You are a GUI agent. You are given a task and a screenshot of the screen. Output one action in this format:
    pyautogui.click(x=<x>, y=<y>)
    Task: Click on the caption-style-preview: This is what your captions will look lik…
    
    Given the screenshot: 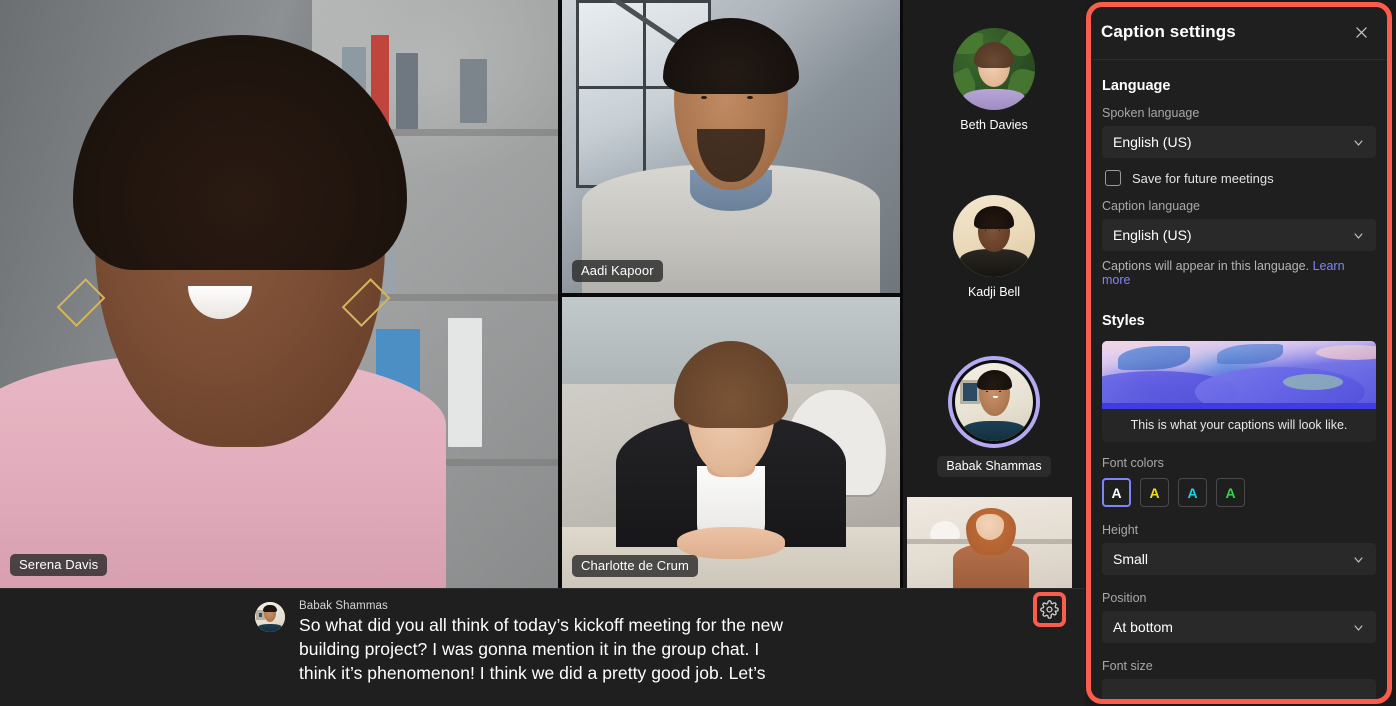 What is the action you would take?
    pyautogui.click(x=1239, y=391)
    